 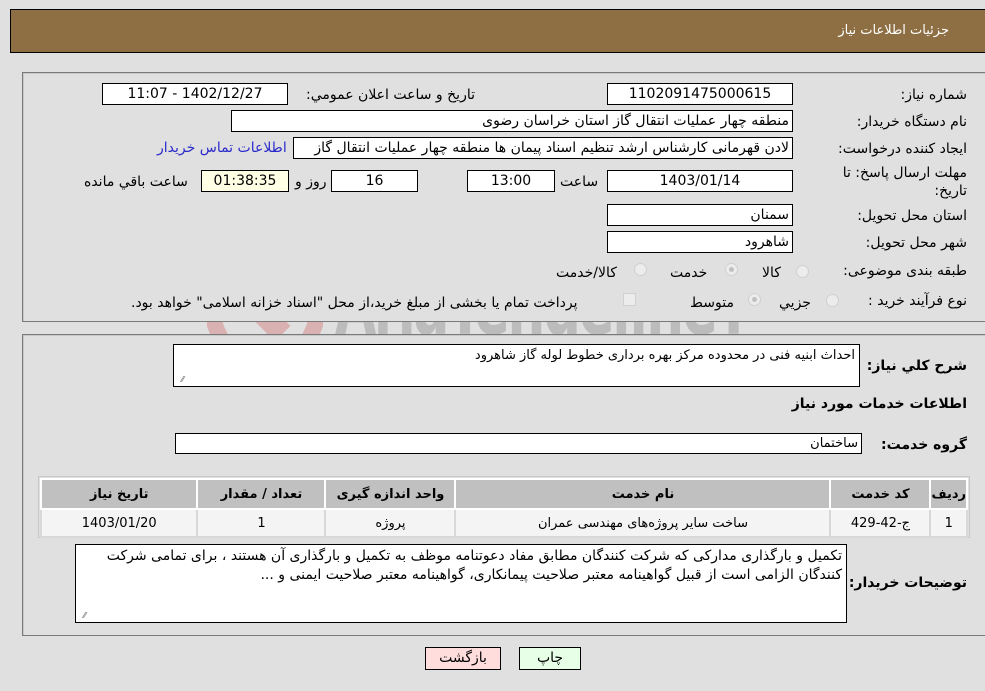 I want to click on deadline-time-field: 13:00, so click(x=511, y=181).